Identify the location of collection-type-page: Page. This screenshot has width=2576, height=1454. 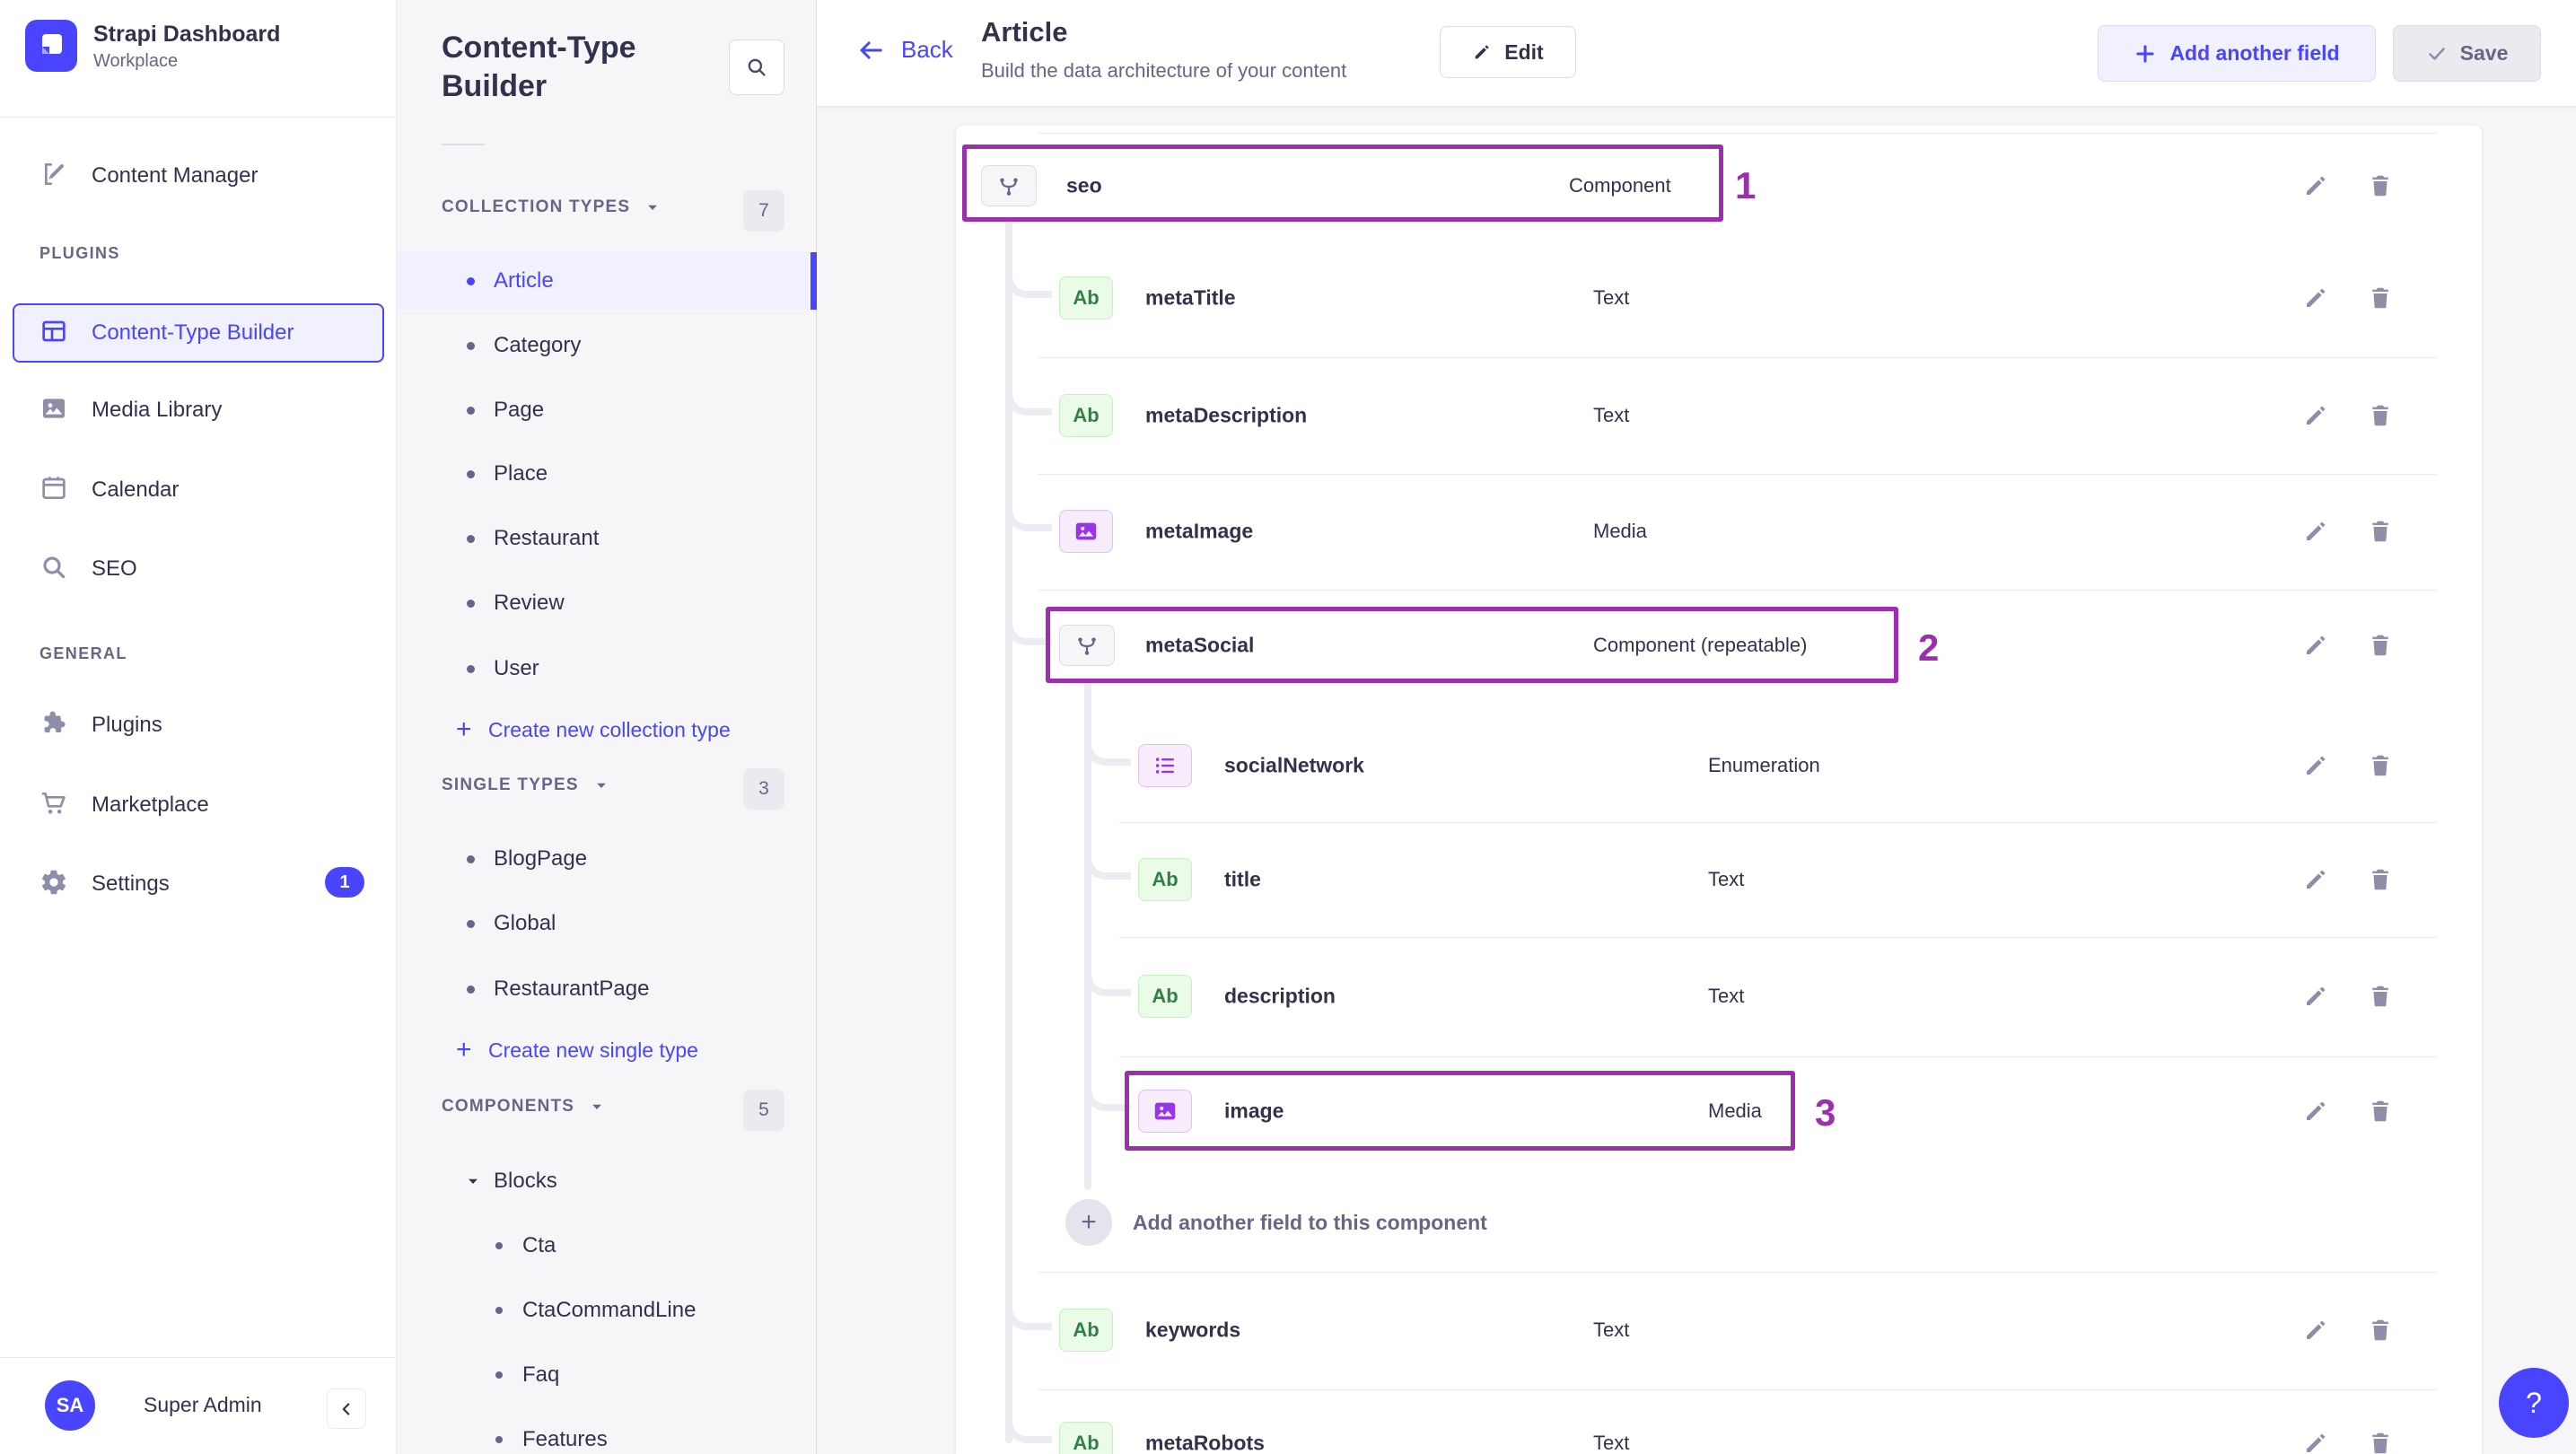
(607, 410).